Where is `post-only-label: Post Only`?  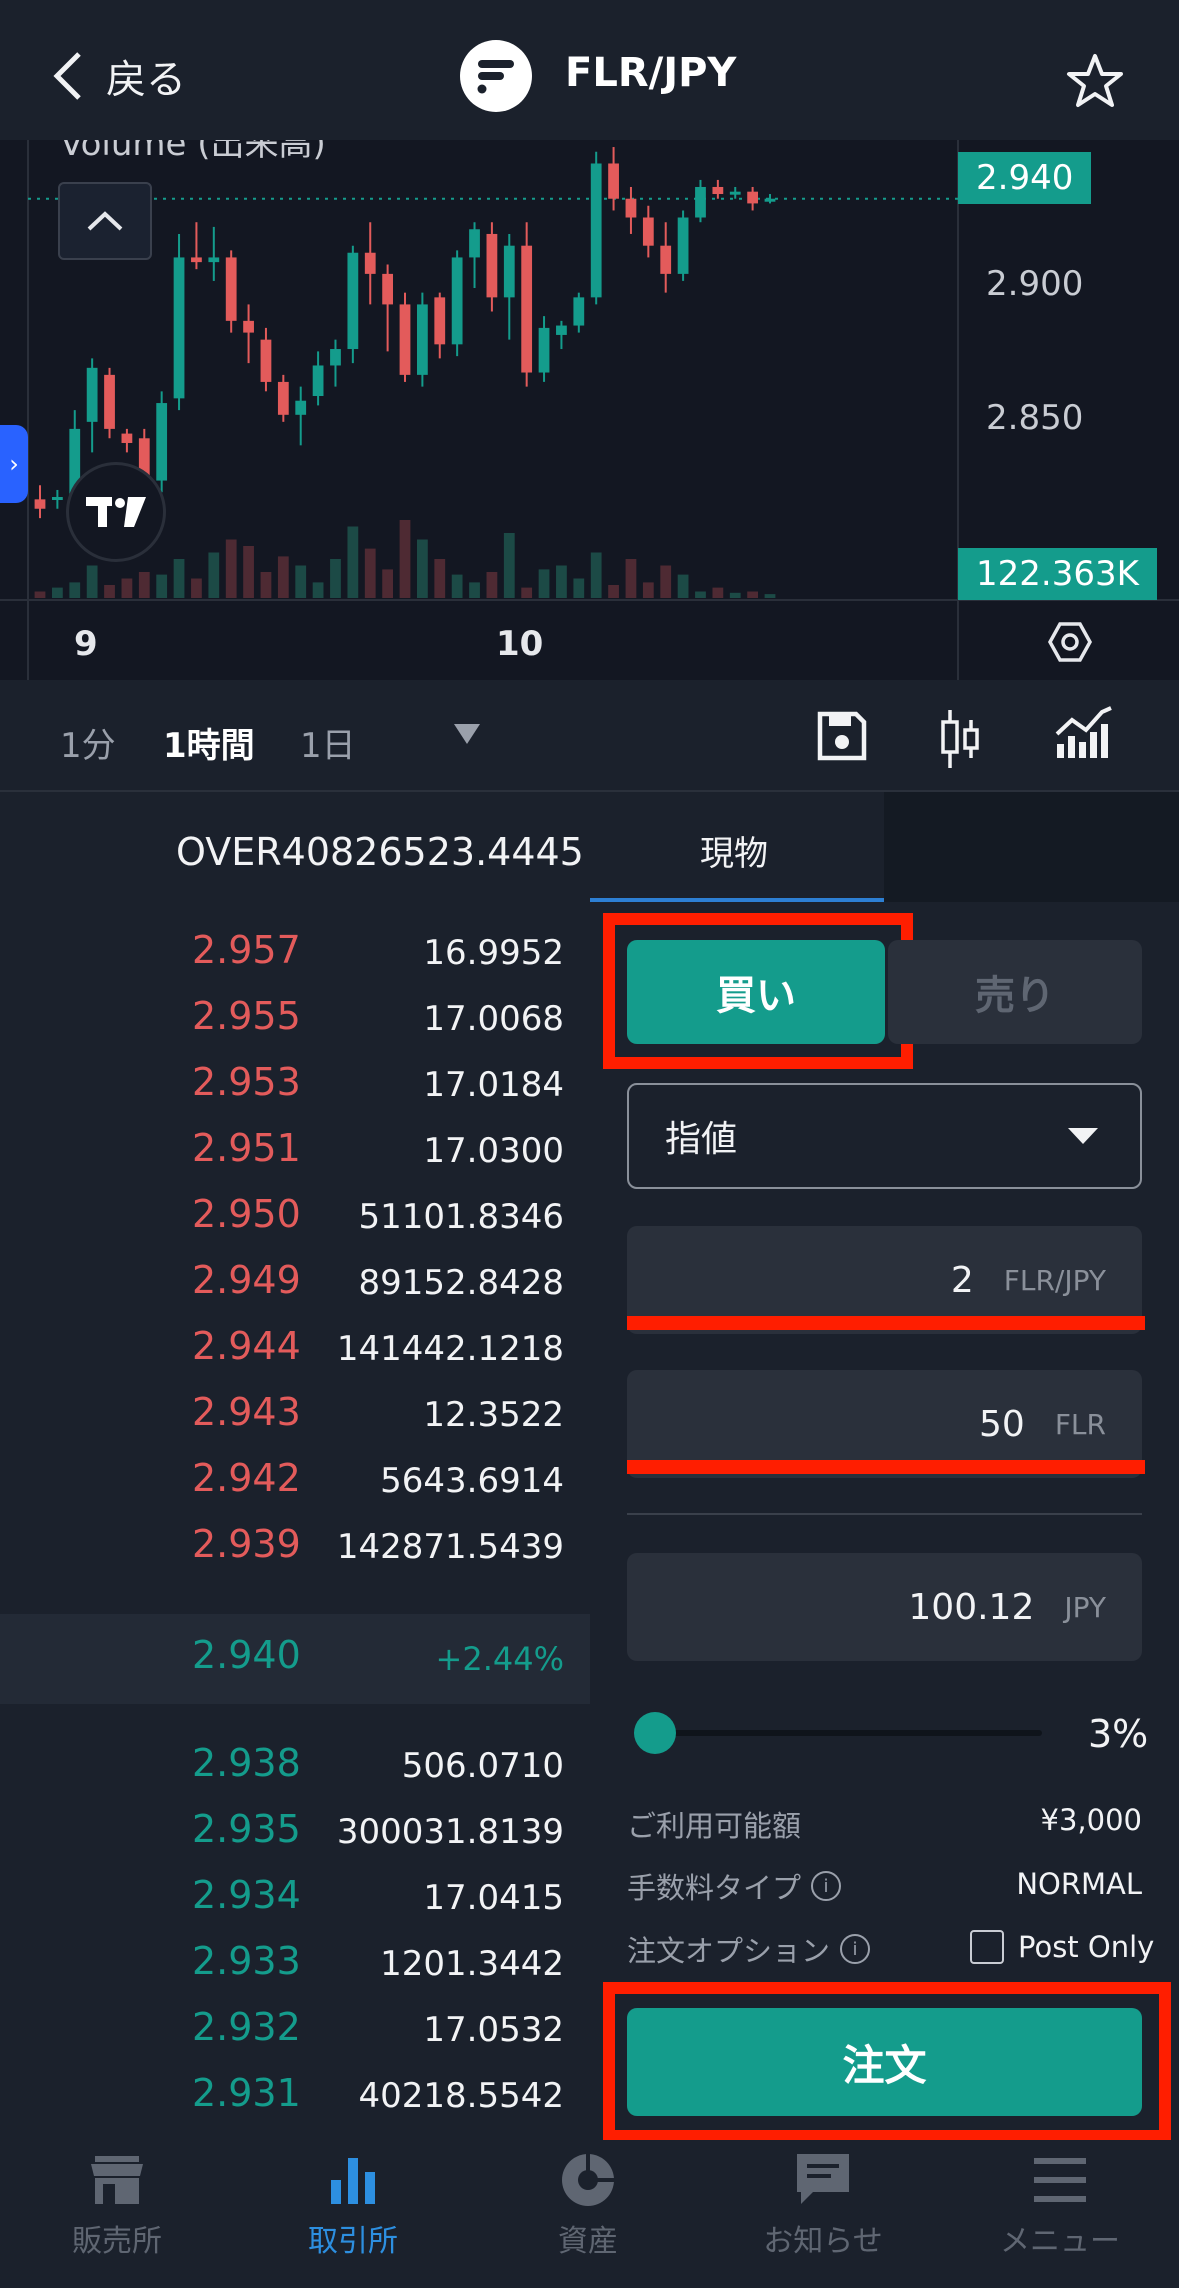 post-only-label: Post Only is located at coordinates (1086, 1947).